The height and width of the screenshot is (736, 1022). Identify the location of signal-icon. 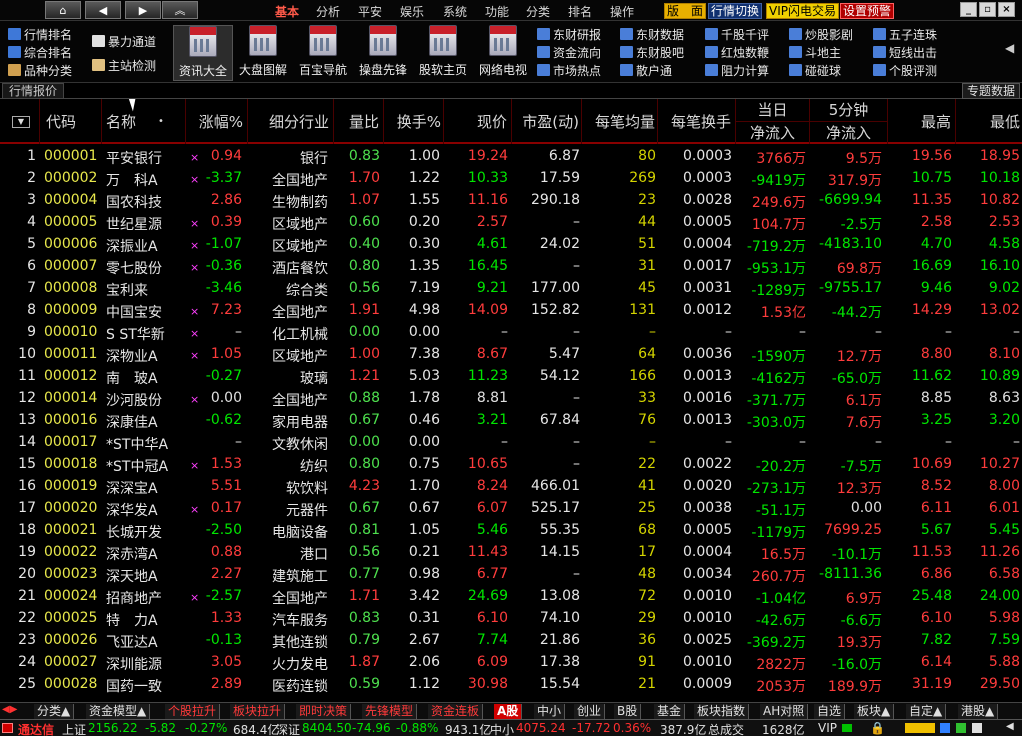
(920, 728).